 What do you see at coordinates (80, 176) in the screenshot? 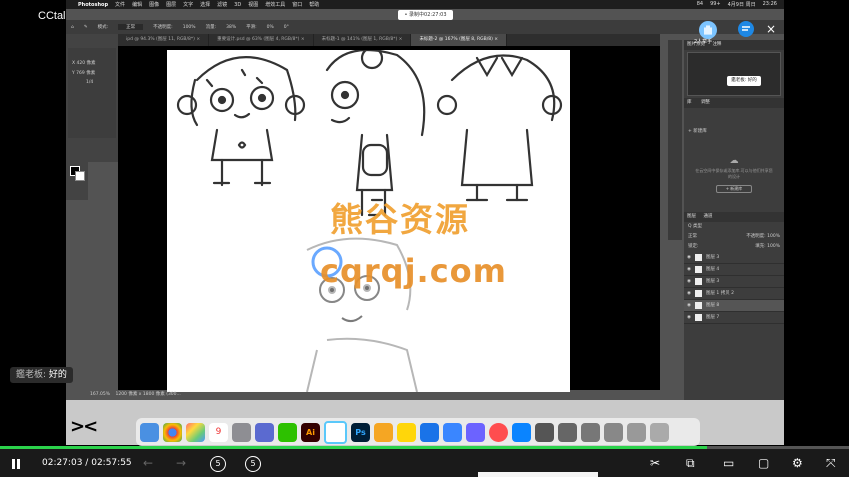
I see `background-color-swatch` at bounding box center [80, 176].